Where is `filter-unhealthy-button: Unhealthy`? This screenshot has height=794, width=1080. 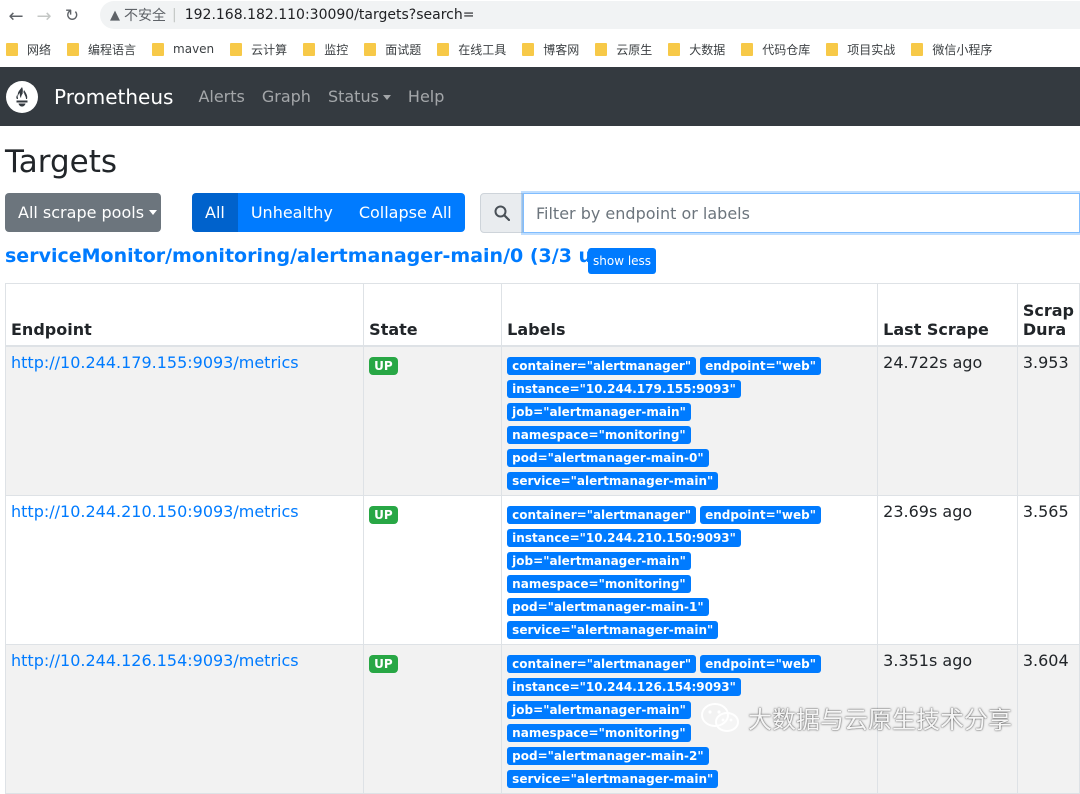 filter-unhealthy-button: Unhealthy is located at coordinates (291, 212).